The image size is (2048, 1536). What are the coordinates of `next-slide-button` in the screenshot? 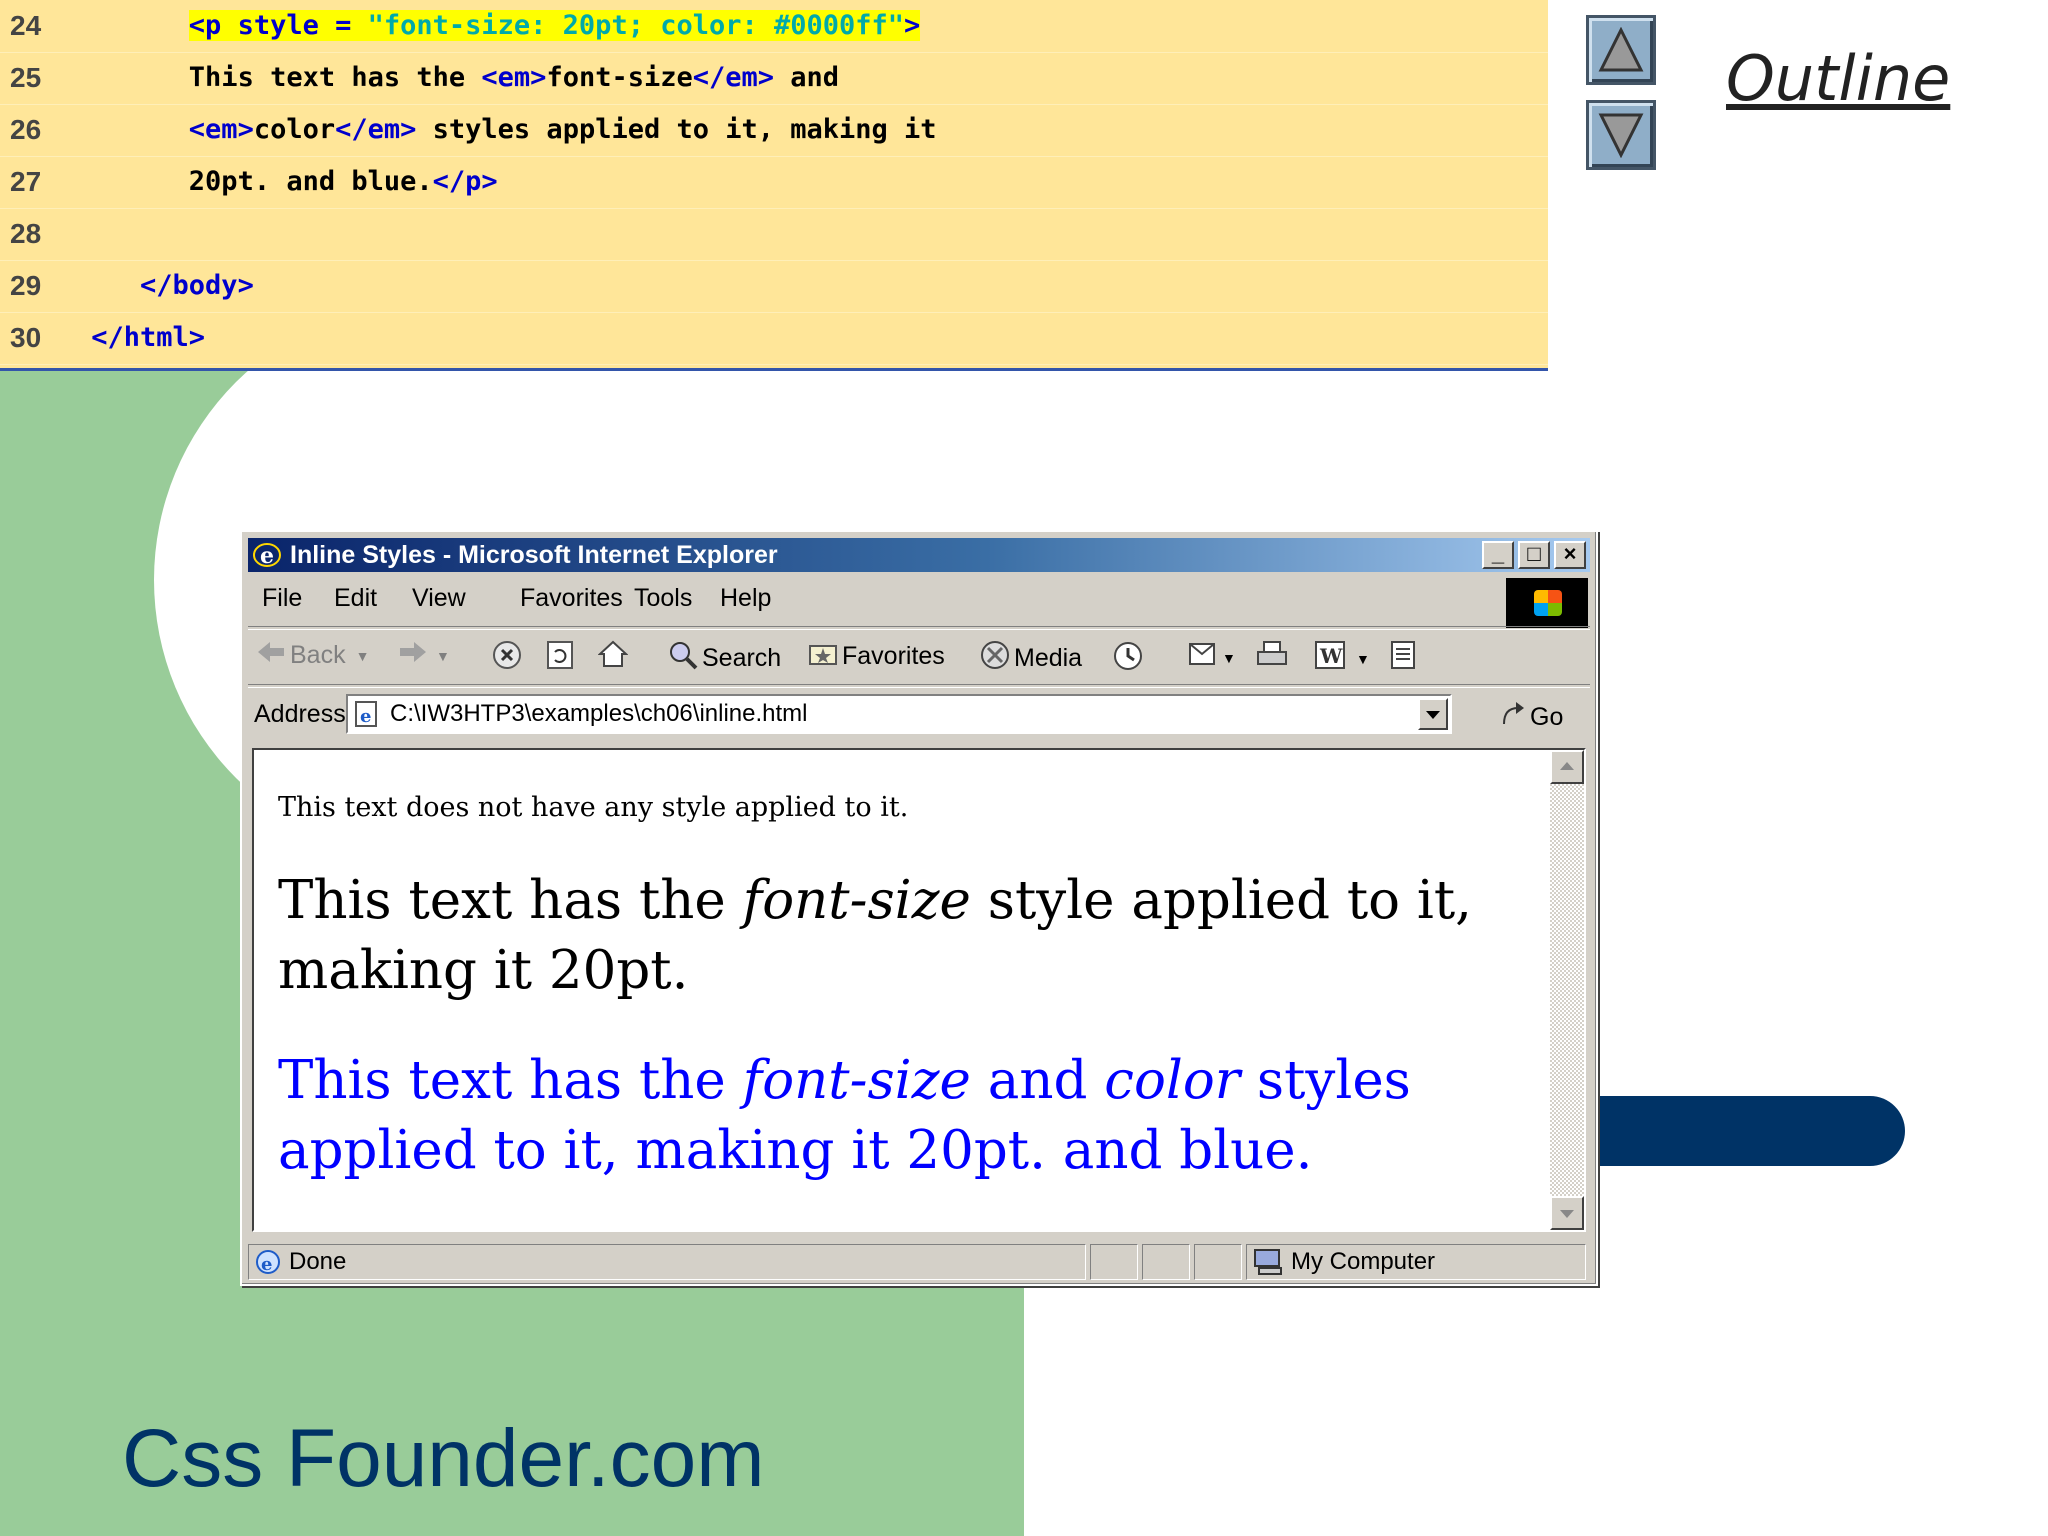 It's located at (1621, 135).